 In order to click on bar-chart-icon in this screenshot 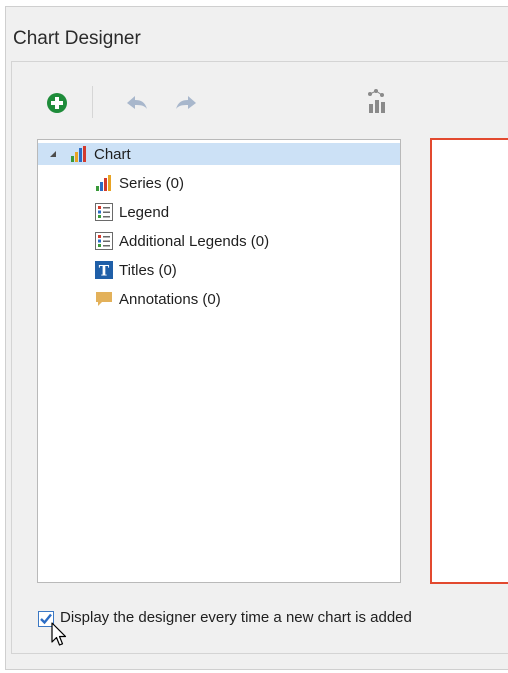, I will do `click(78, 154)`.